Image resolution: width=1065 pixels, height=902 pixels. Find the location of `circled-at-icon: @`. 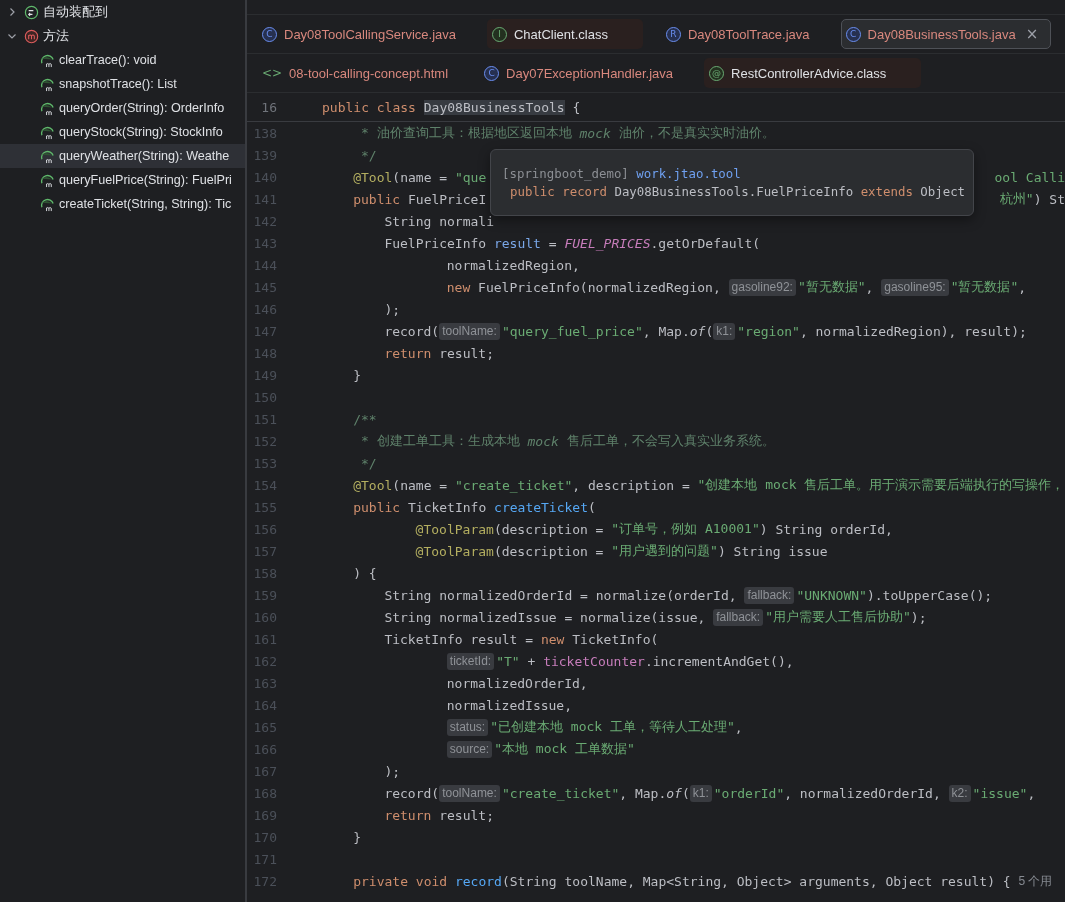

circled-at-icon: @ is located at coordinates (716, 73).